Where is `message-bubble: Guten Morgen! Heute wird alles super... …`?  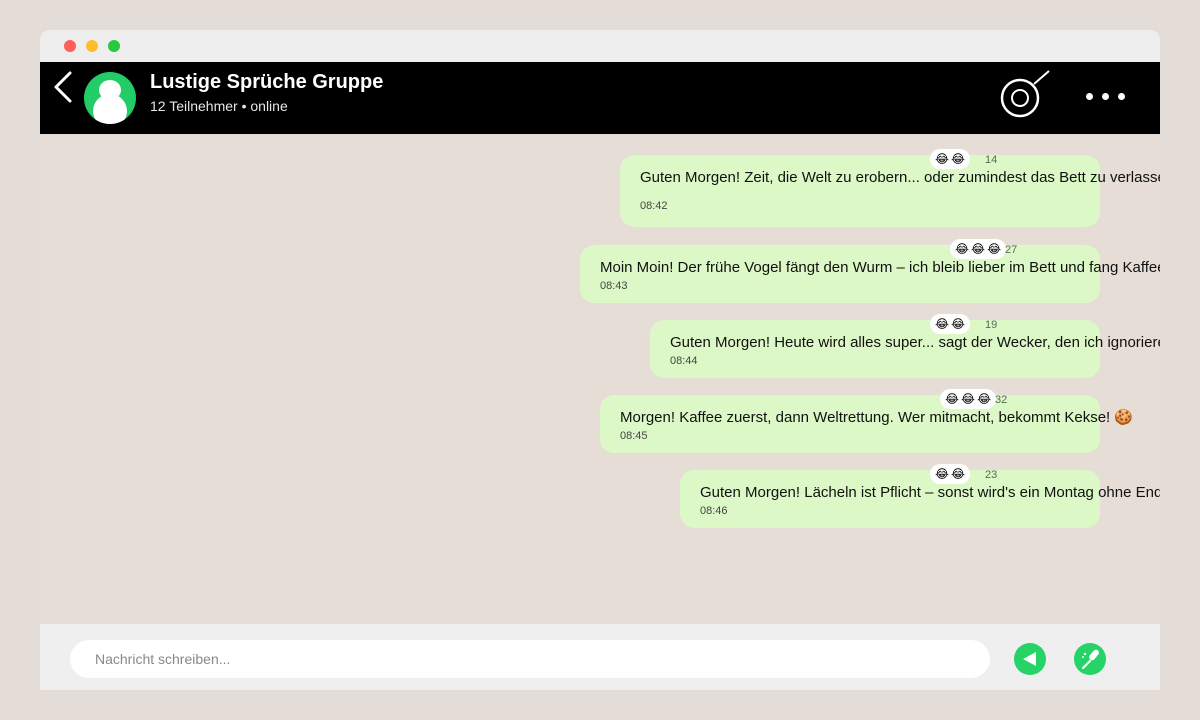 message-bubble: Guten Morgen! Heute wird alles super... … is located at coordinates (905, 349).